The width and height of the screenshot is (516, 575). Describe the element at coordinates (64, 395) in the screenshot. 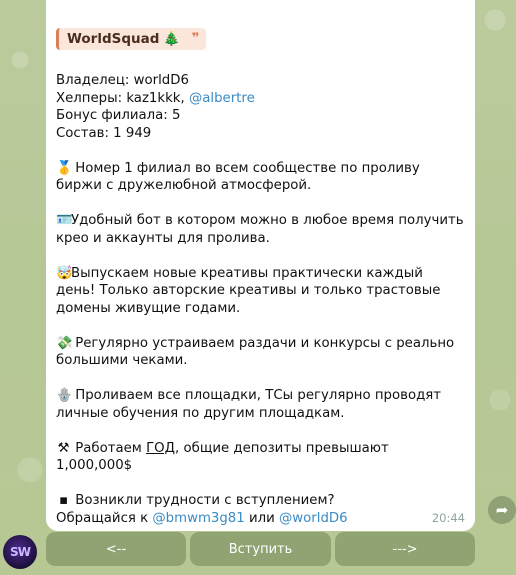

I see `hamsa-icon: 🪬` at that location.